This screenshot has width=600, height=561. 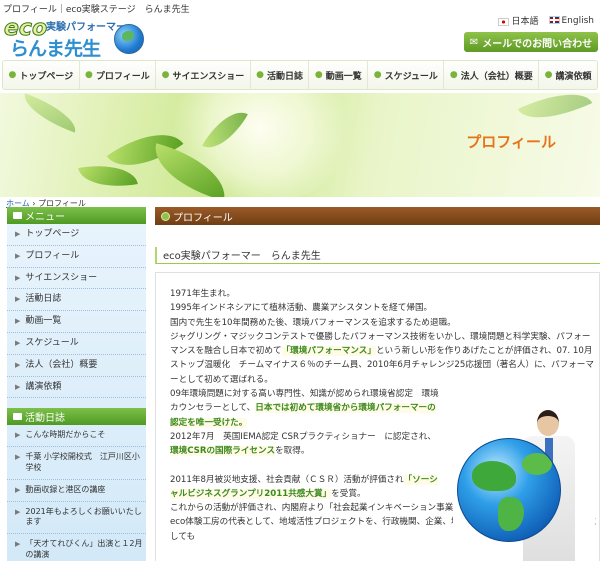 I want to click on mail-icon: ✉, so click(x=474, y=42).